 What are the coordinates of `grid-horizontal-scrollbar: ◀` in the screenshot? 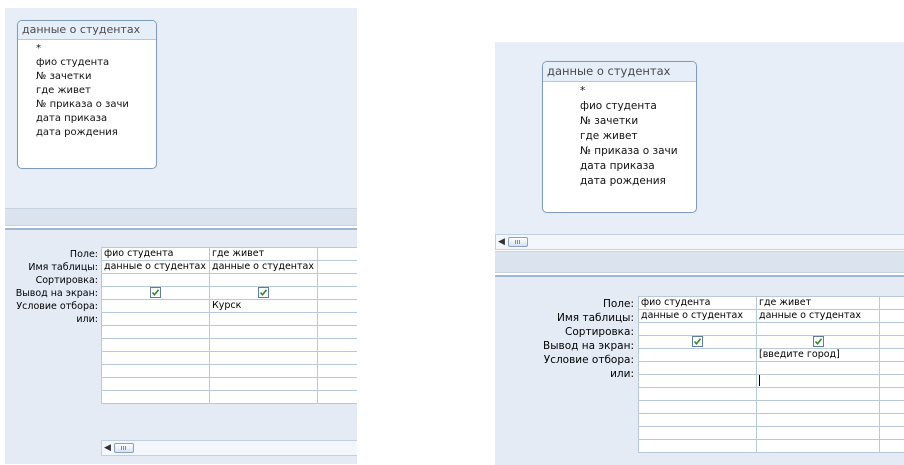 It's located at (229, 448).